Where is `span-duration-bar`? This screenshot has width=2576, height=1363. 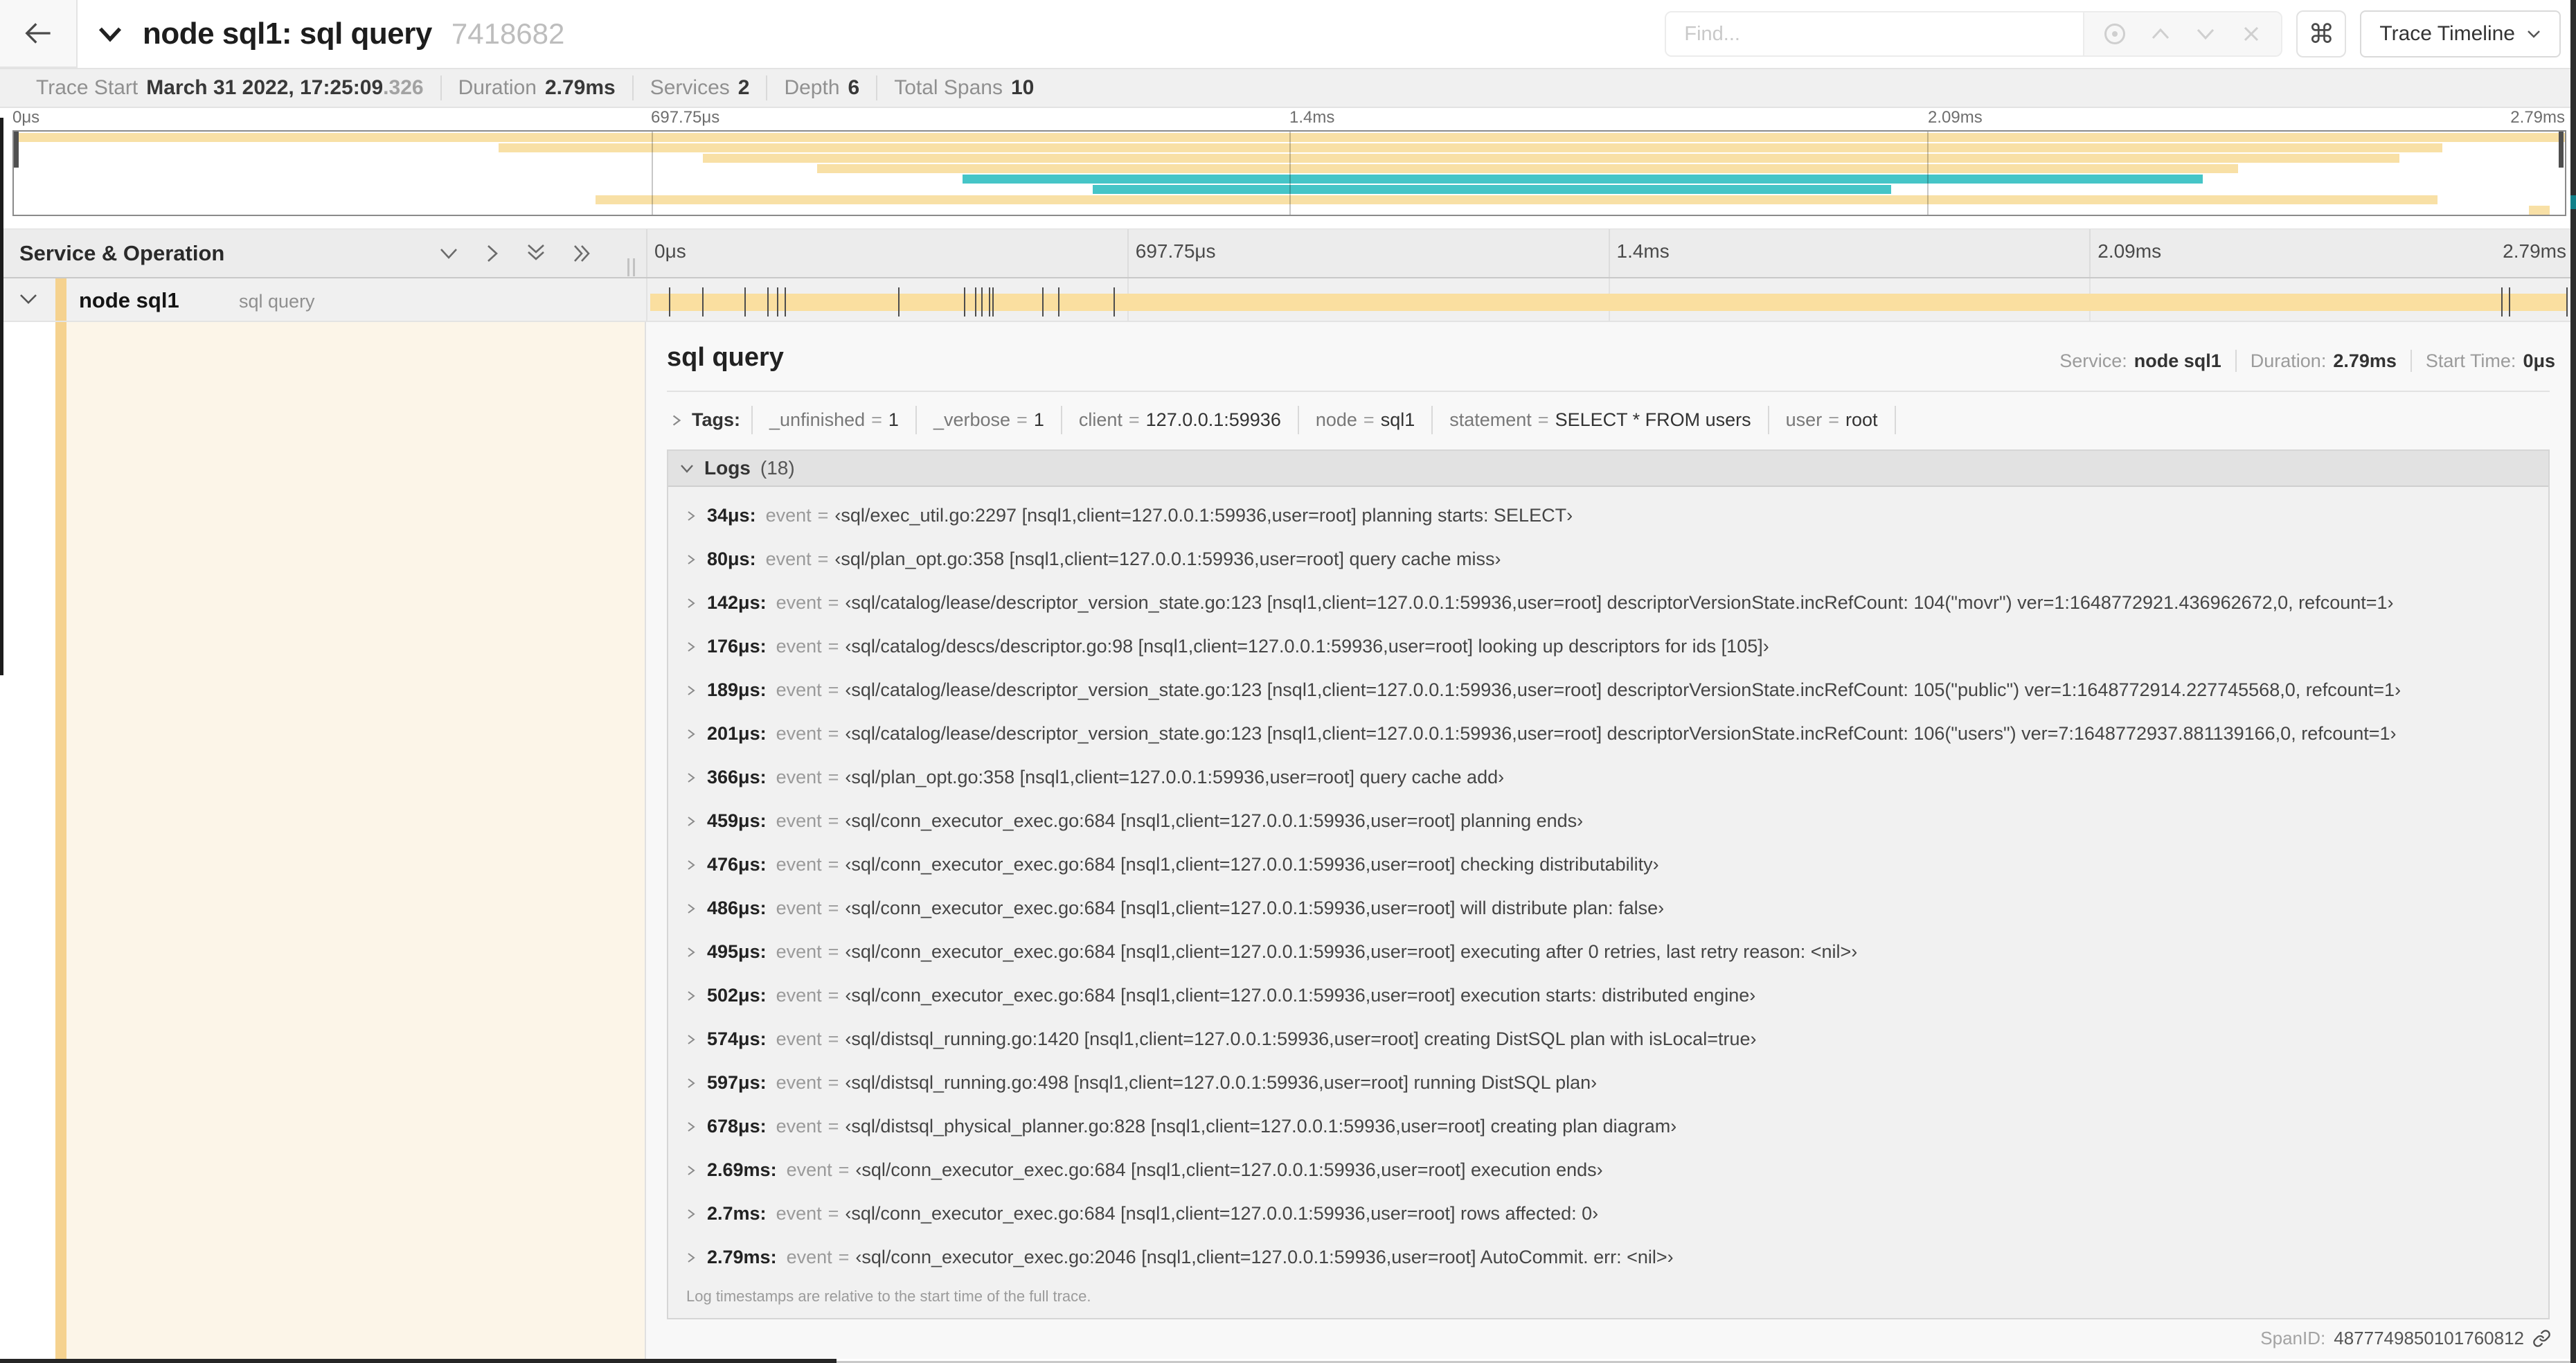 span-duration-bar is located at coordinates (1608, 303).